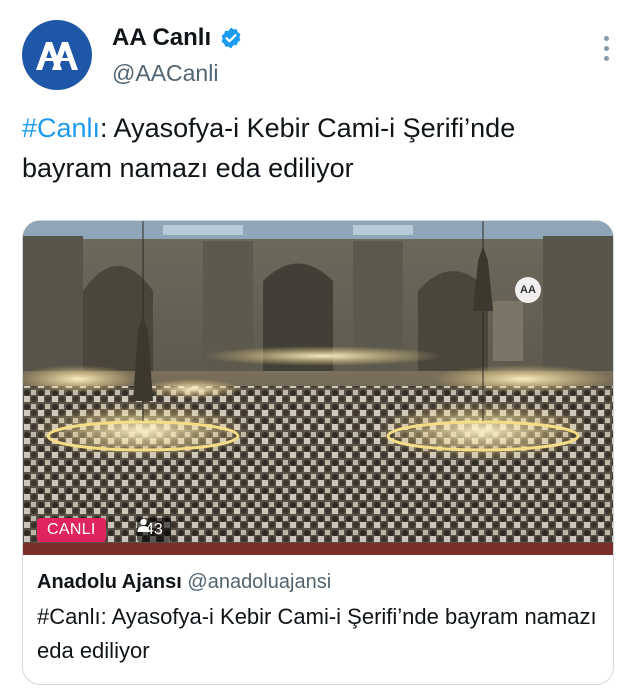 Image resolution: width=636 pixels, height=690 pixels. I want to click on author-handle: @AACanli, so click(165, 73).